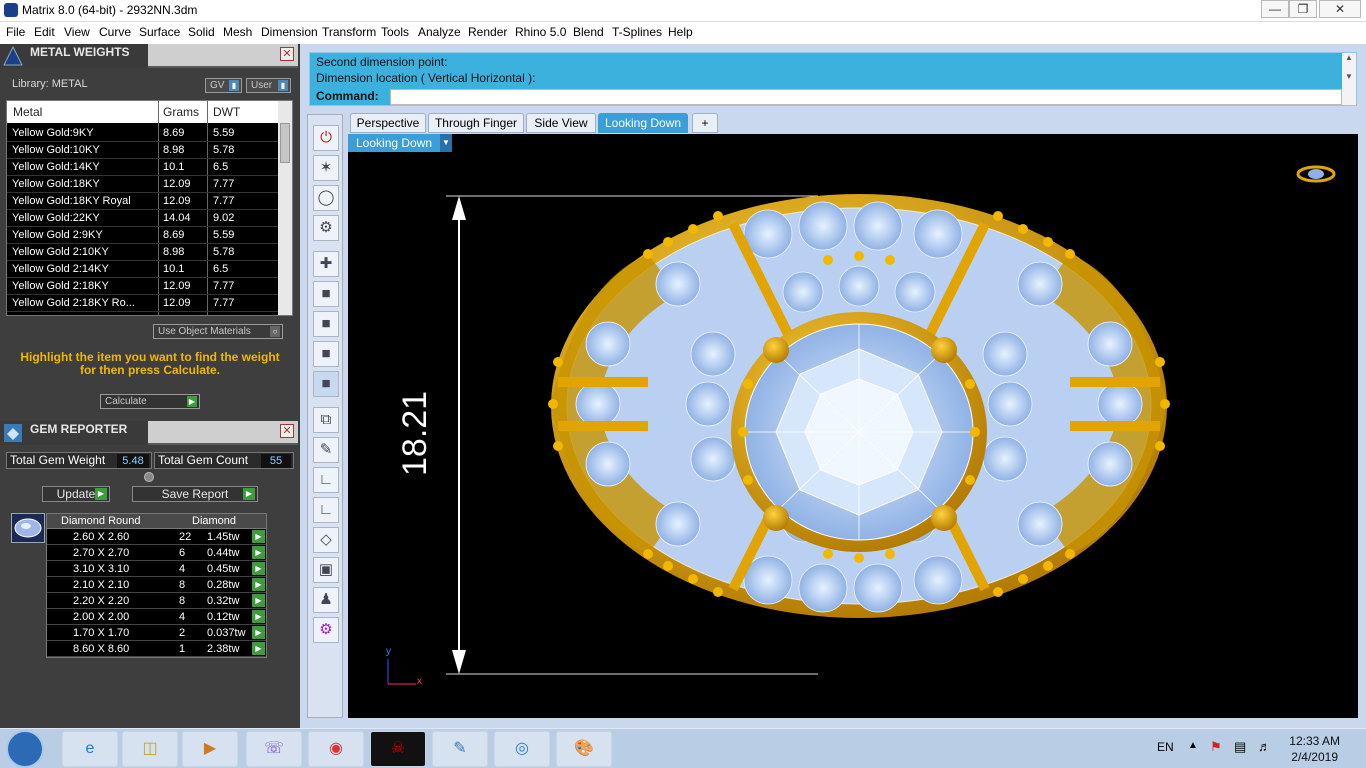  What do you see at coordinates (1240, 747) in the screenshot?
I see `network-icon: ▤` at bounding box center [1240, 747].